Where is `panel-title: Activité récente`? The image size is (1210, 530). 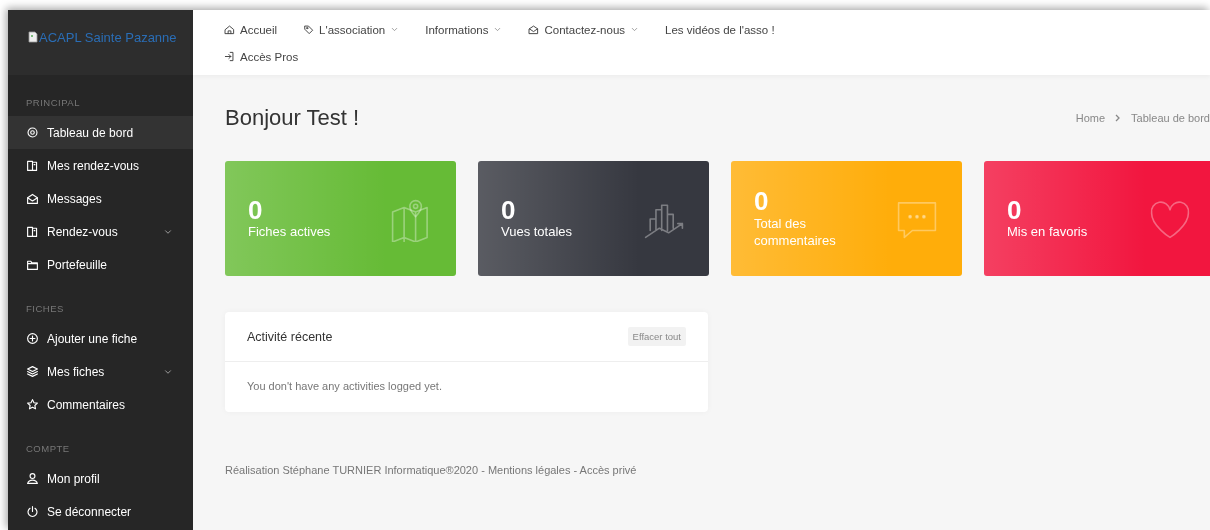
panel-title: Activité récente is located at coordinates (290, 336).